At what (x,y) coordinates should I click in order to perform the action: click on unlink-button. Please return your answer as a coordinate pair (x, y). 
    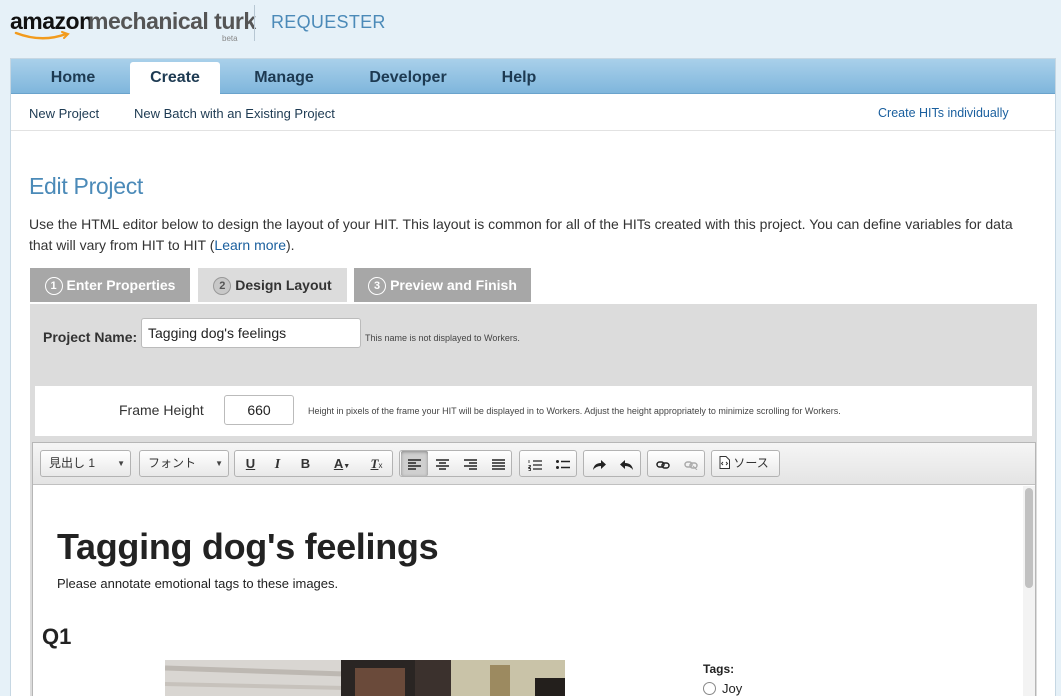
    Looking at the image, I should click on (690, 463).